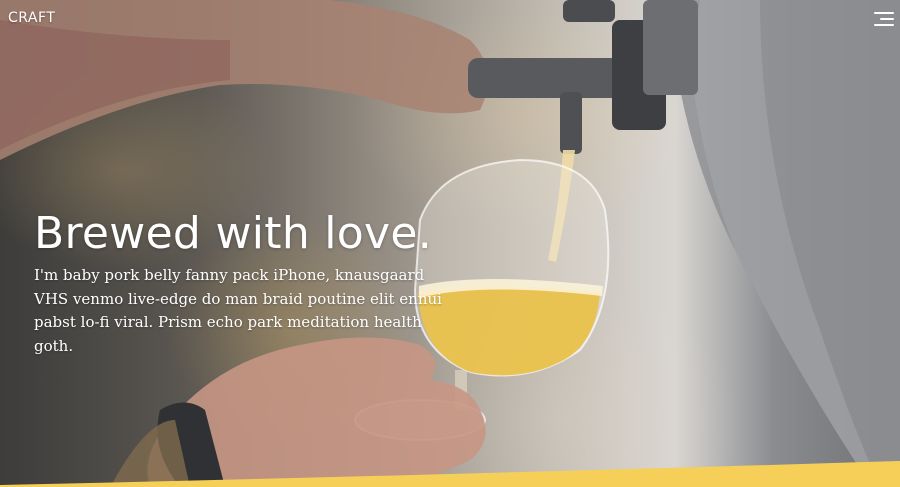  Describe the element at coordinates (31, 18) in the screenshot. I see `brand-logo: CRAFT` at that location.